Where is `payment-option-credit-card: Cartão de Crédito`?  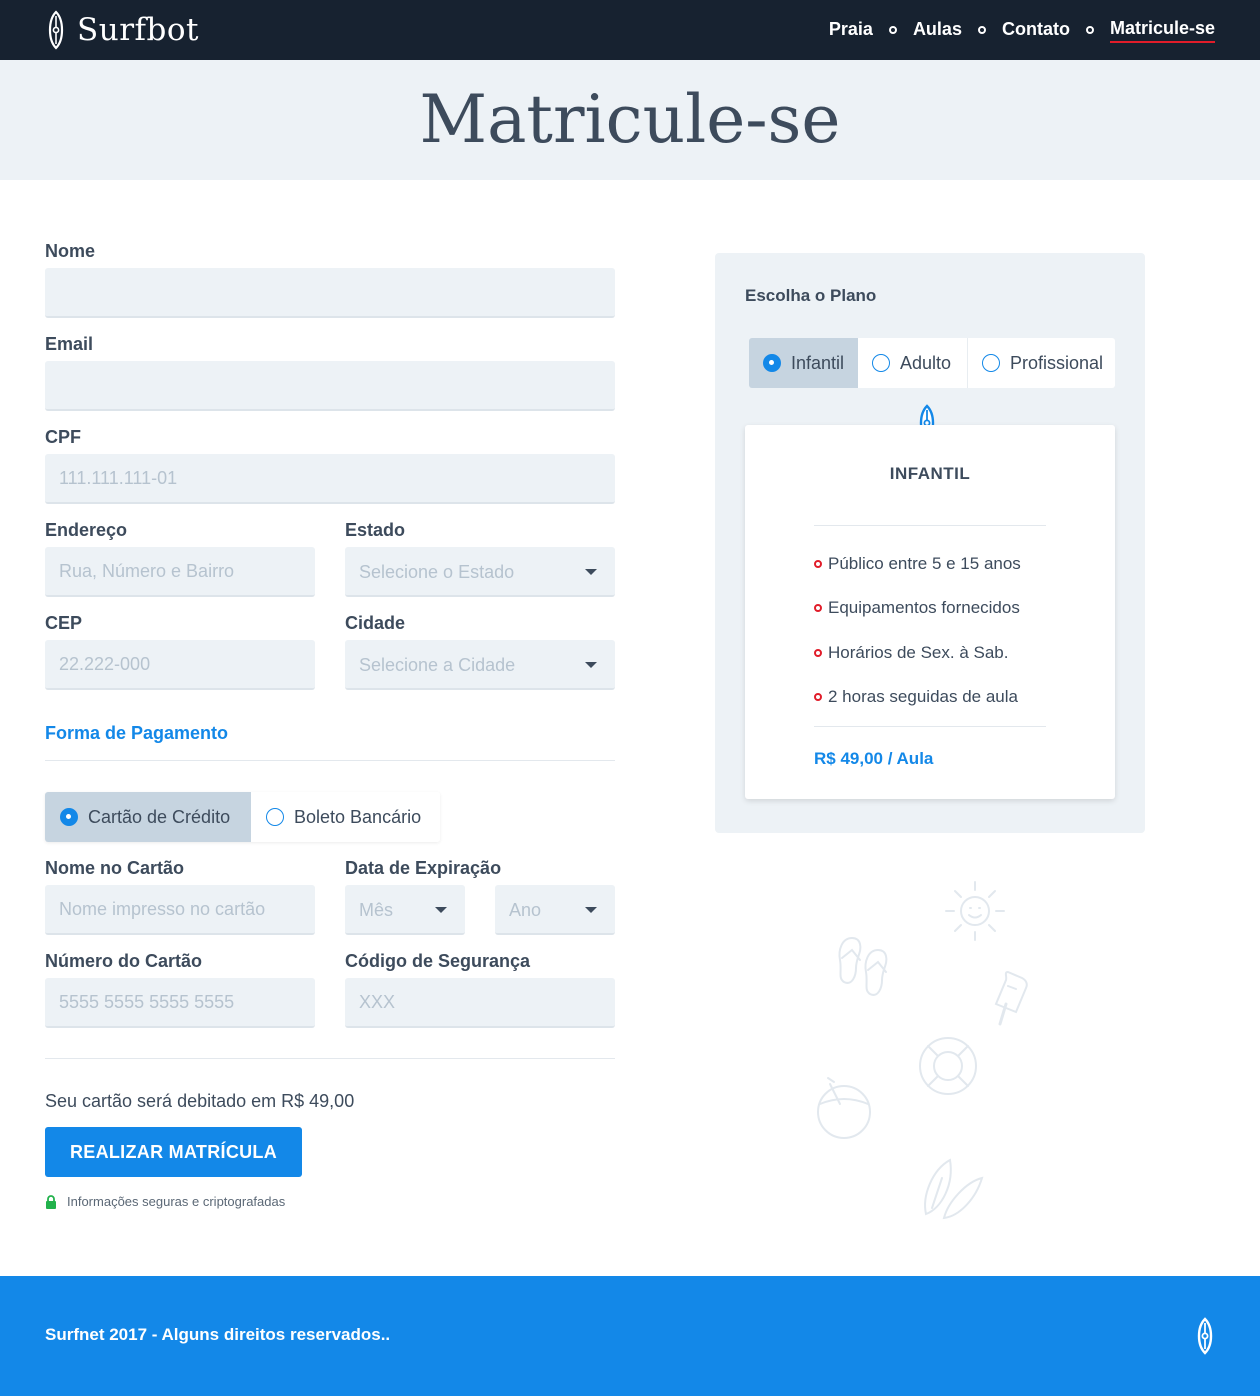 payment-option-credit-card: Cartão de Crédito is located at coordinates (148, 817).